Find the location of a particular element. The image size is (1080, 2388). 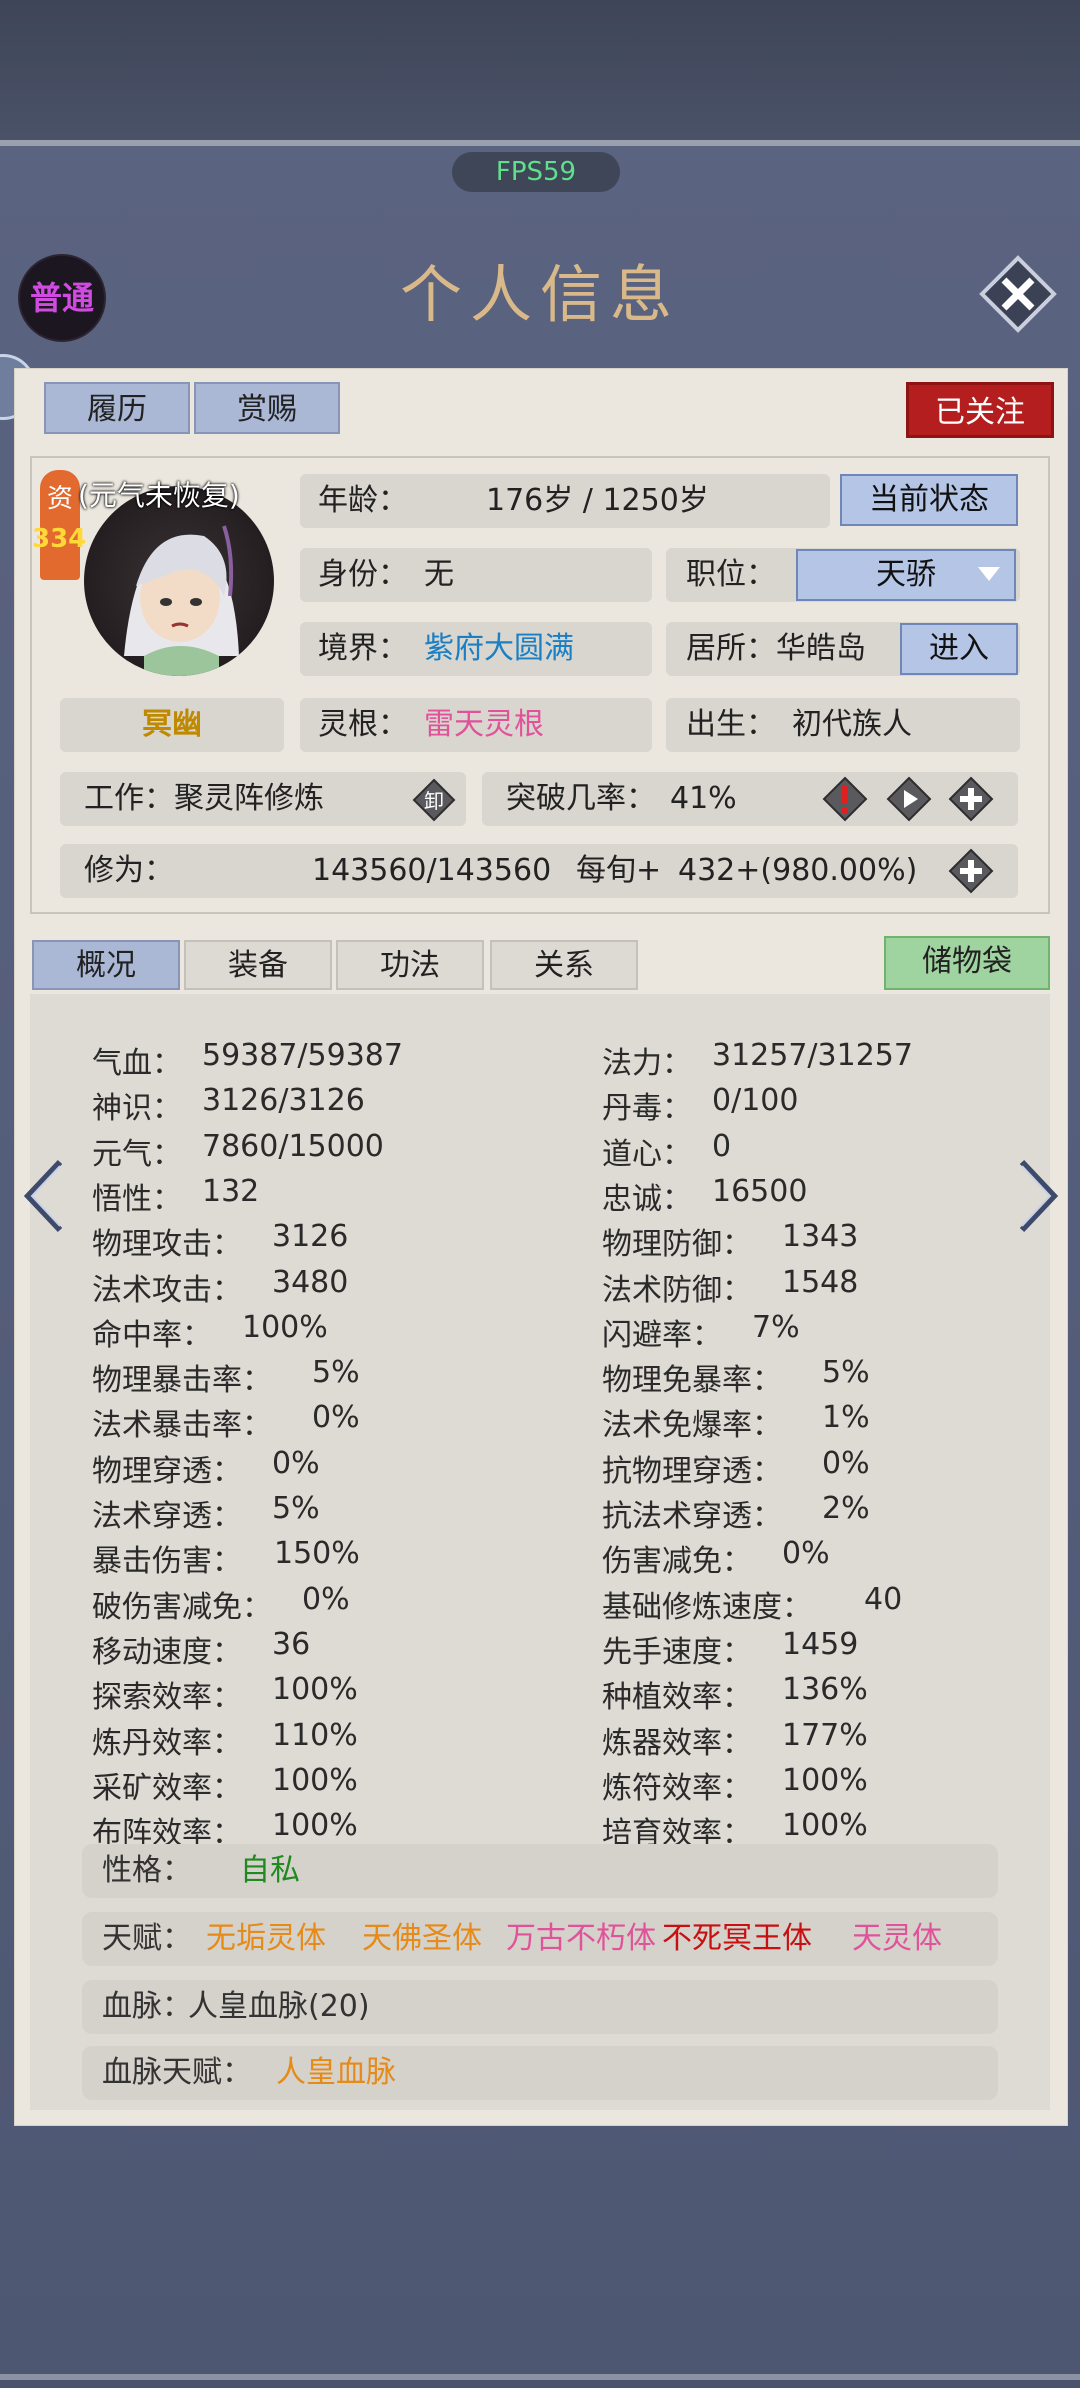

breakthrough-row: 突破几率： 41% is located at coordinates (750, 799).